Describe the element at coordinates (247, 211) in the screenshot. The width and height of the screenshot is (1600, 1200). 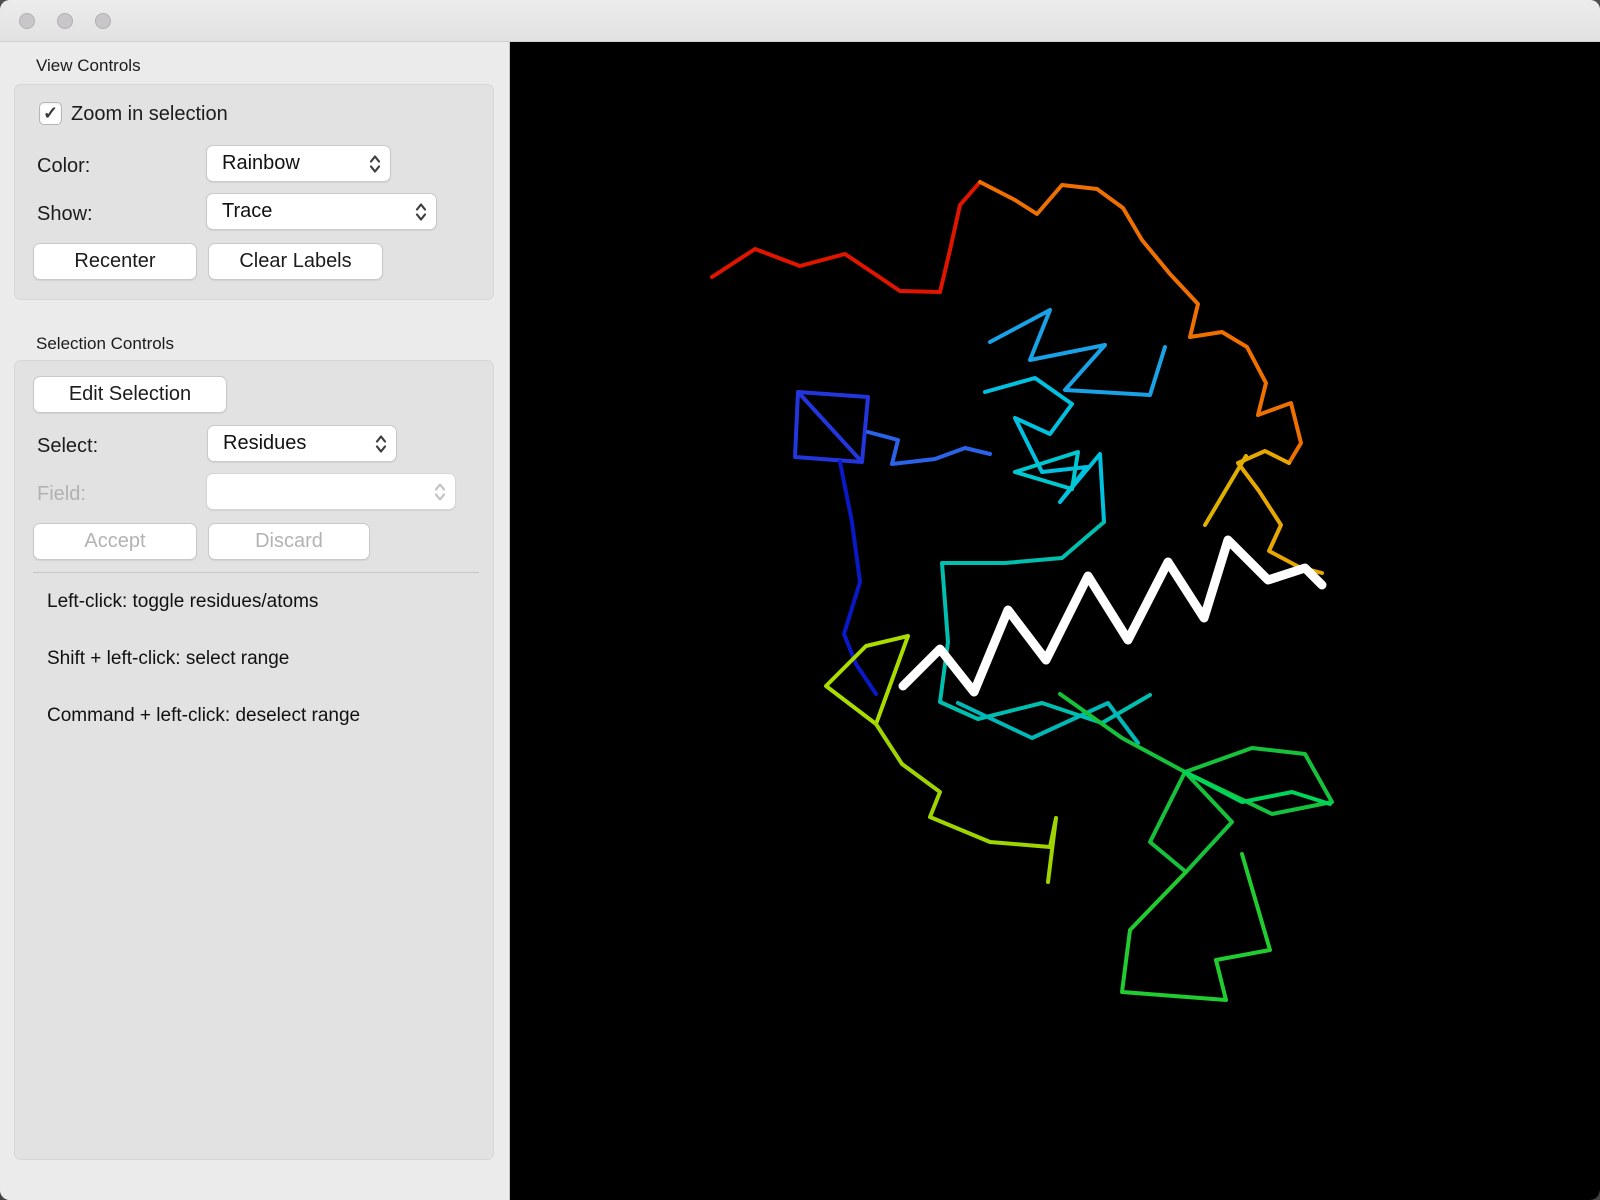
I see `show-dropdown-value: Trace` at that location.